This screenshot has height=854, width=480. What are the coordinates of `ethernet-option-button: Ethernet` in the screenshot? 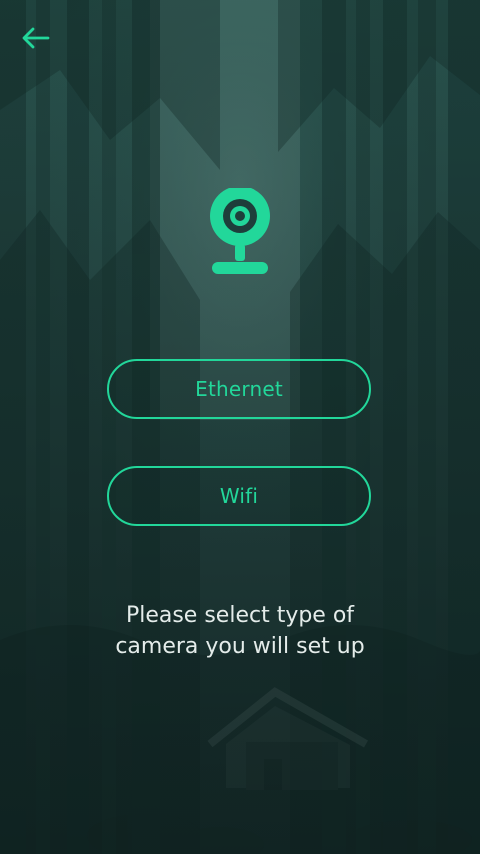 It's located at (239, 389).